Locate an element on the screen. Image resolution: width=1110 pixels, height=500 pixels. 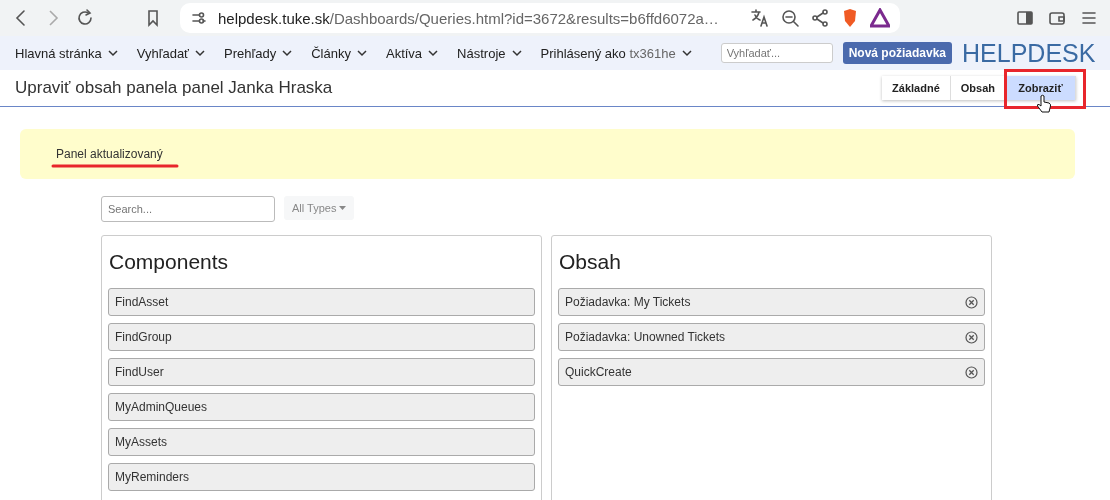
menu-item: Nástroje is located at coordinates (490, 53).